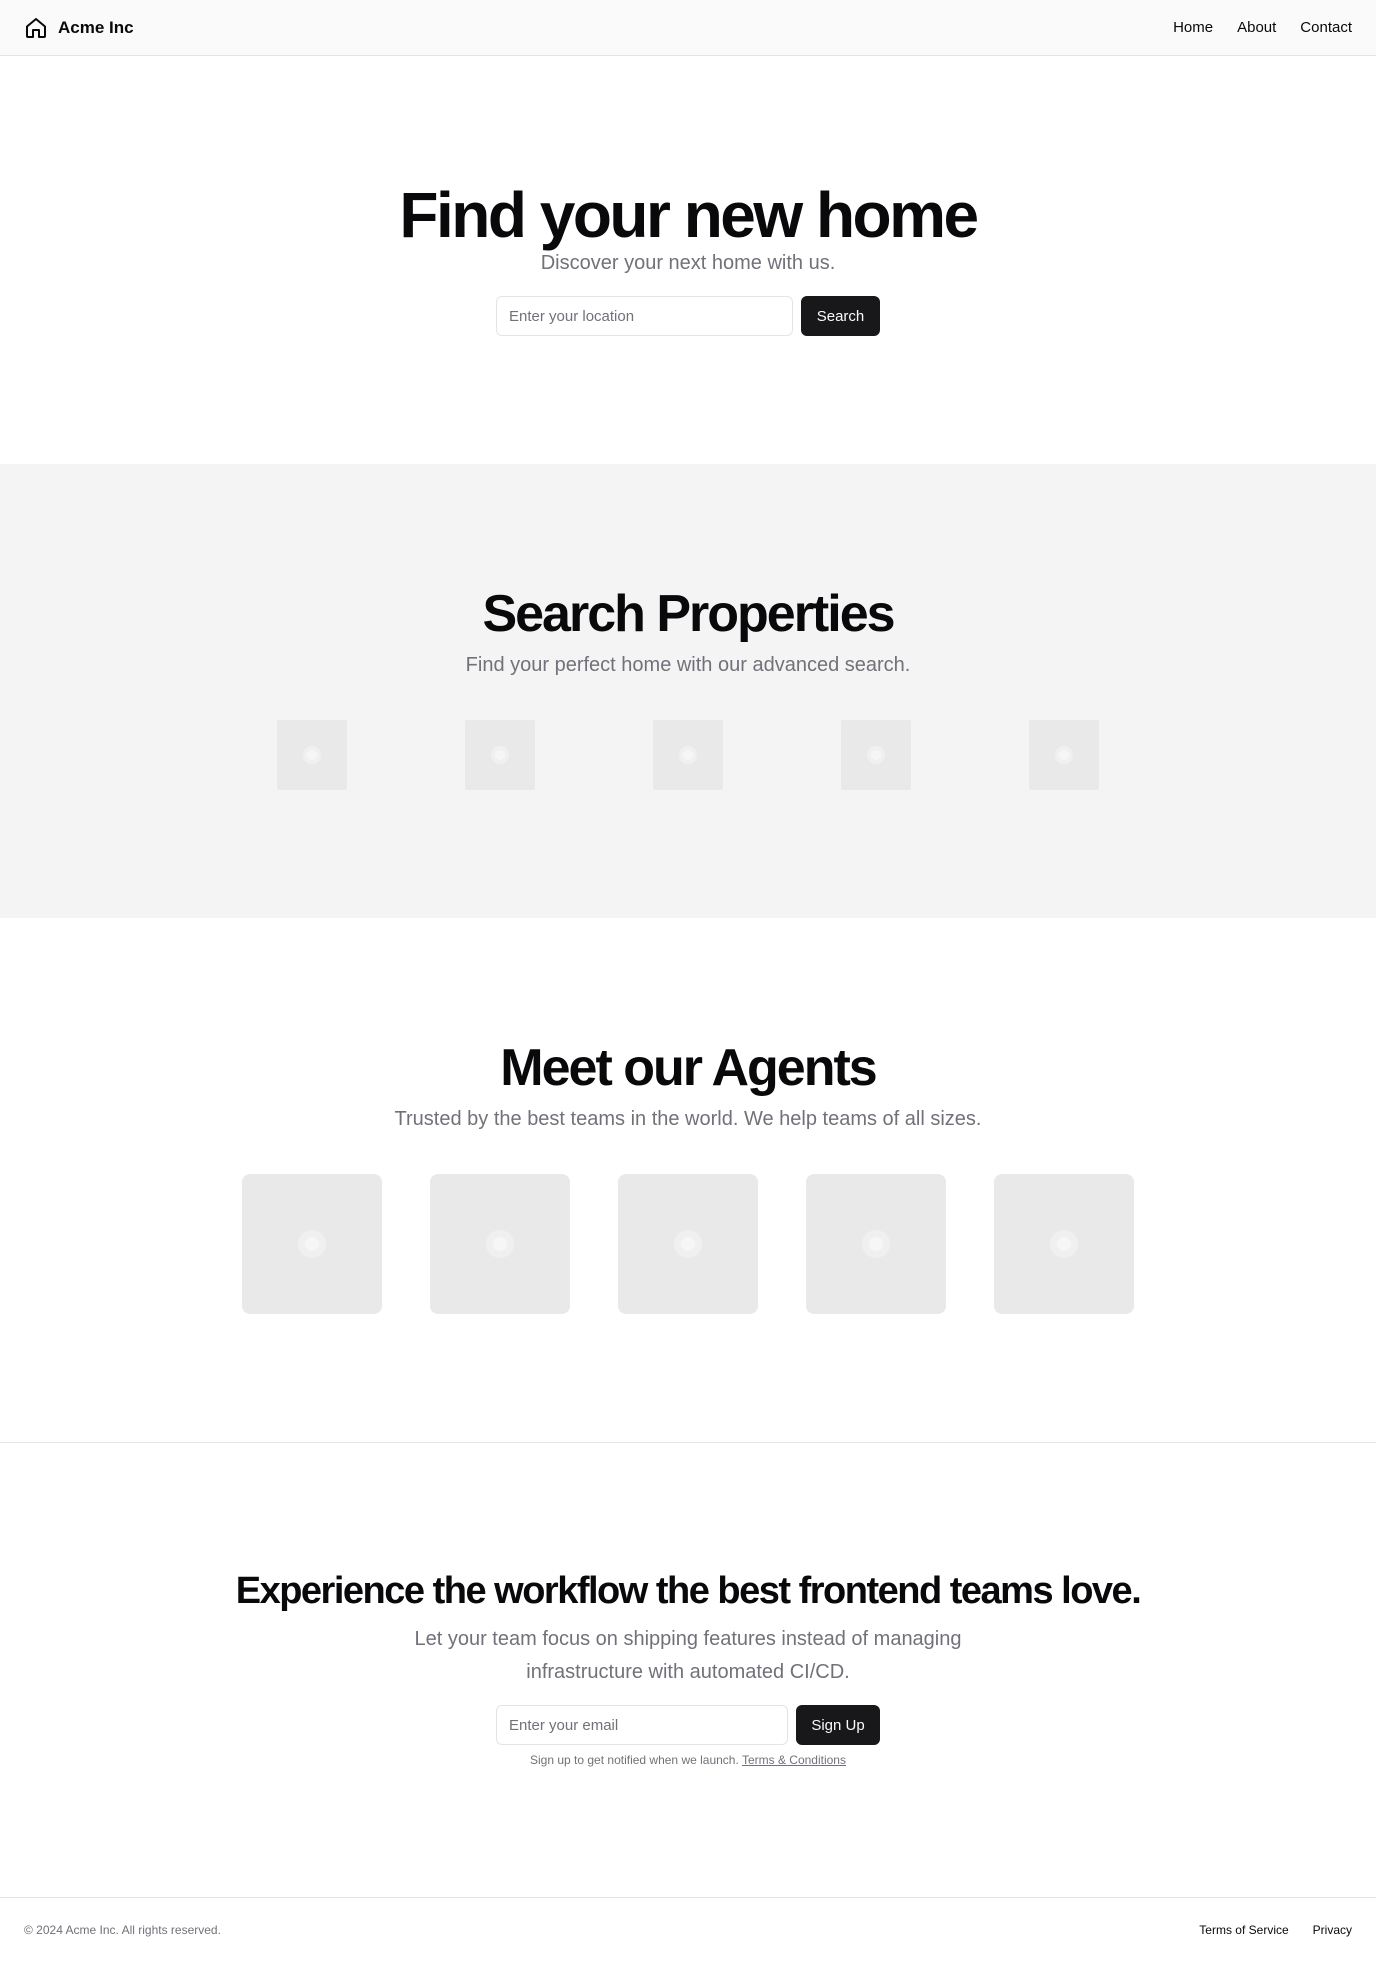  What do you see at coordinates (1193, 27) in the screenshot?
I see `nav-home: Home` at bounding box center [1193, 27].